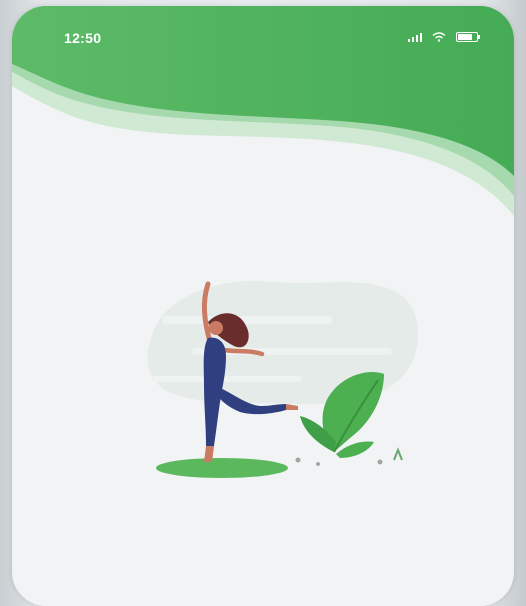 The height and width of the screenshot is (606, 526). What do you see at coordinates (468, 37) in the screenshot?
I see `battery-icon` at bounding box center [468, 37].